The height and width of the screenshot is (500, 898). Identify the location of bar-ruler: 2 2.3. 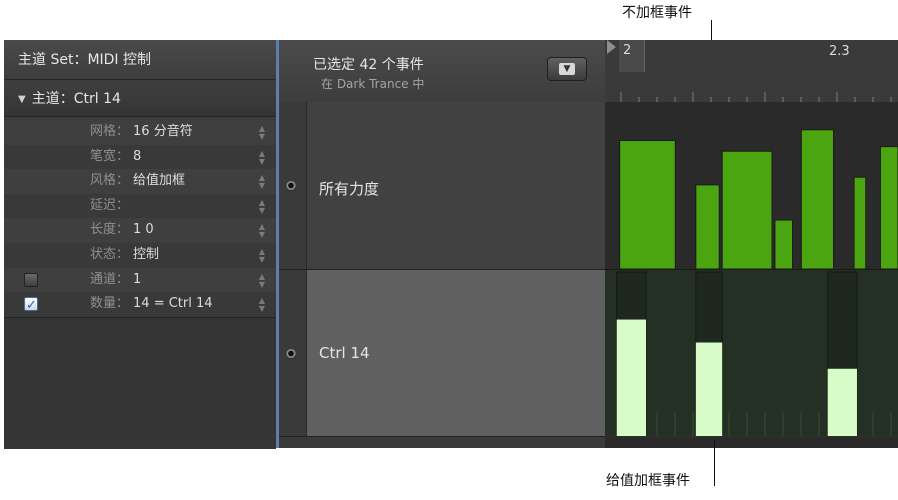
(751, 71).